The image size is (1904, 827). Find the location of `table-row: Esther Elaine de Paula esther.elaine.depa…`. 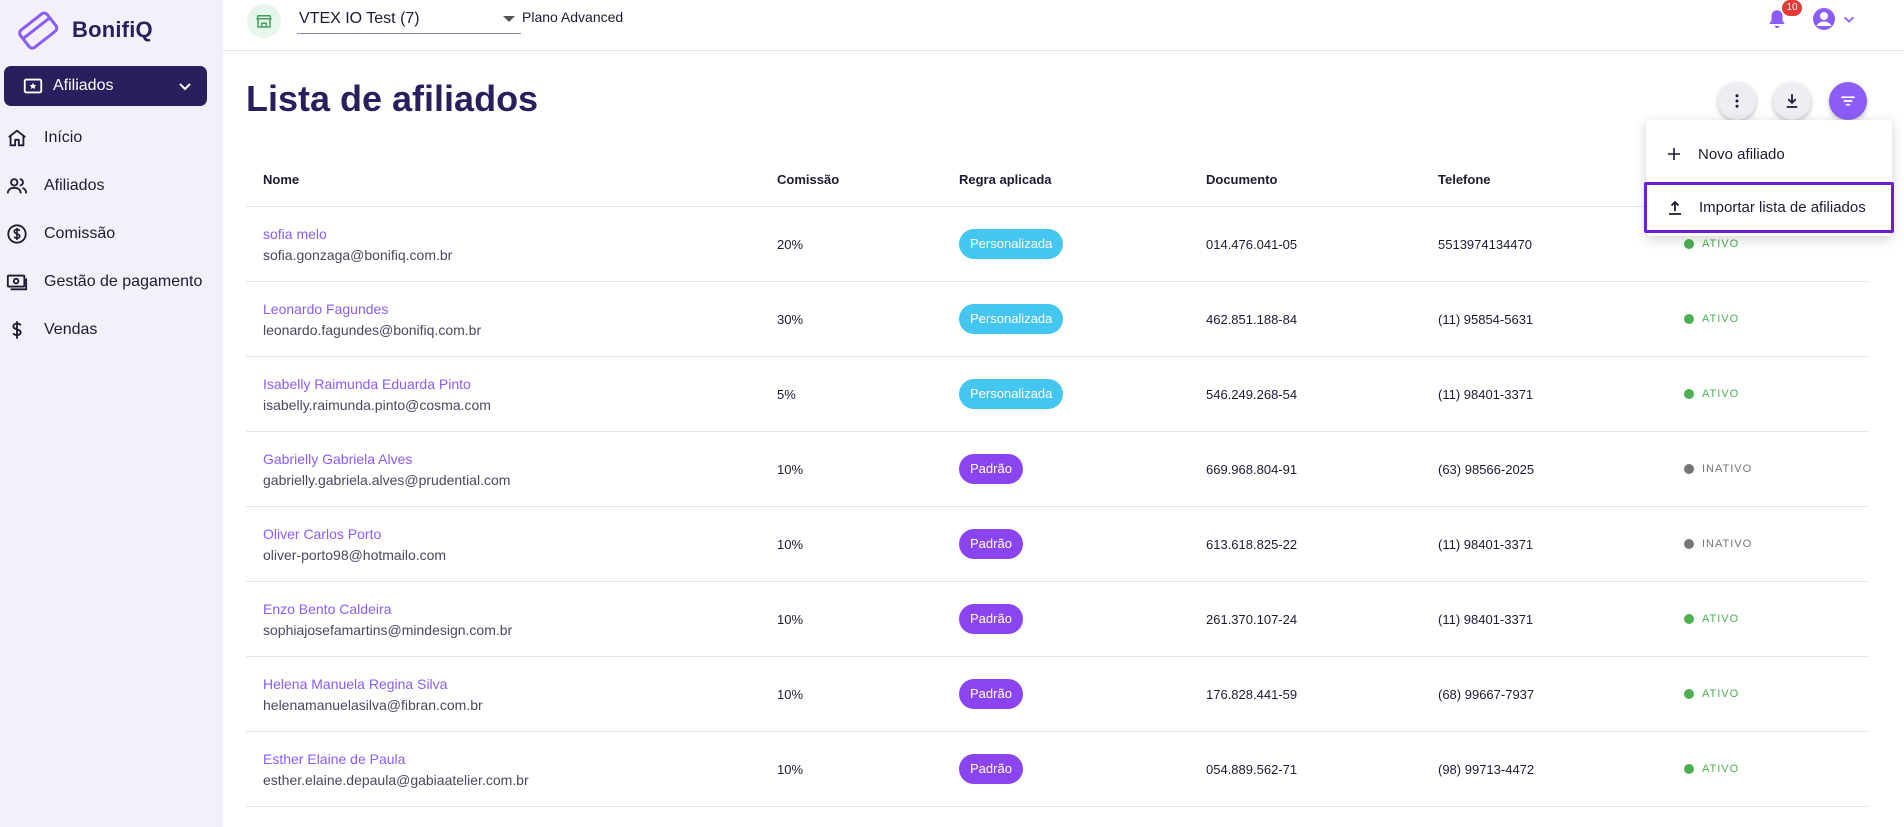

table-row: Esther Elaine de Paula esther.elaine.depa… is located at coordinates (1057, 769).